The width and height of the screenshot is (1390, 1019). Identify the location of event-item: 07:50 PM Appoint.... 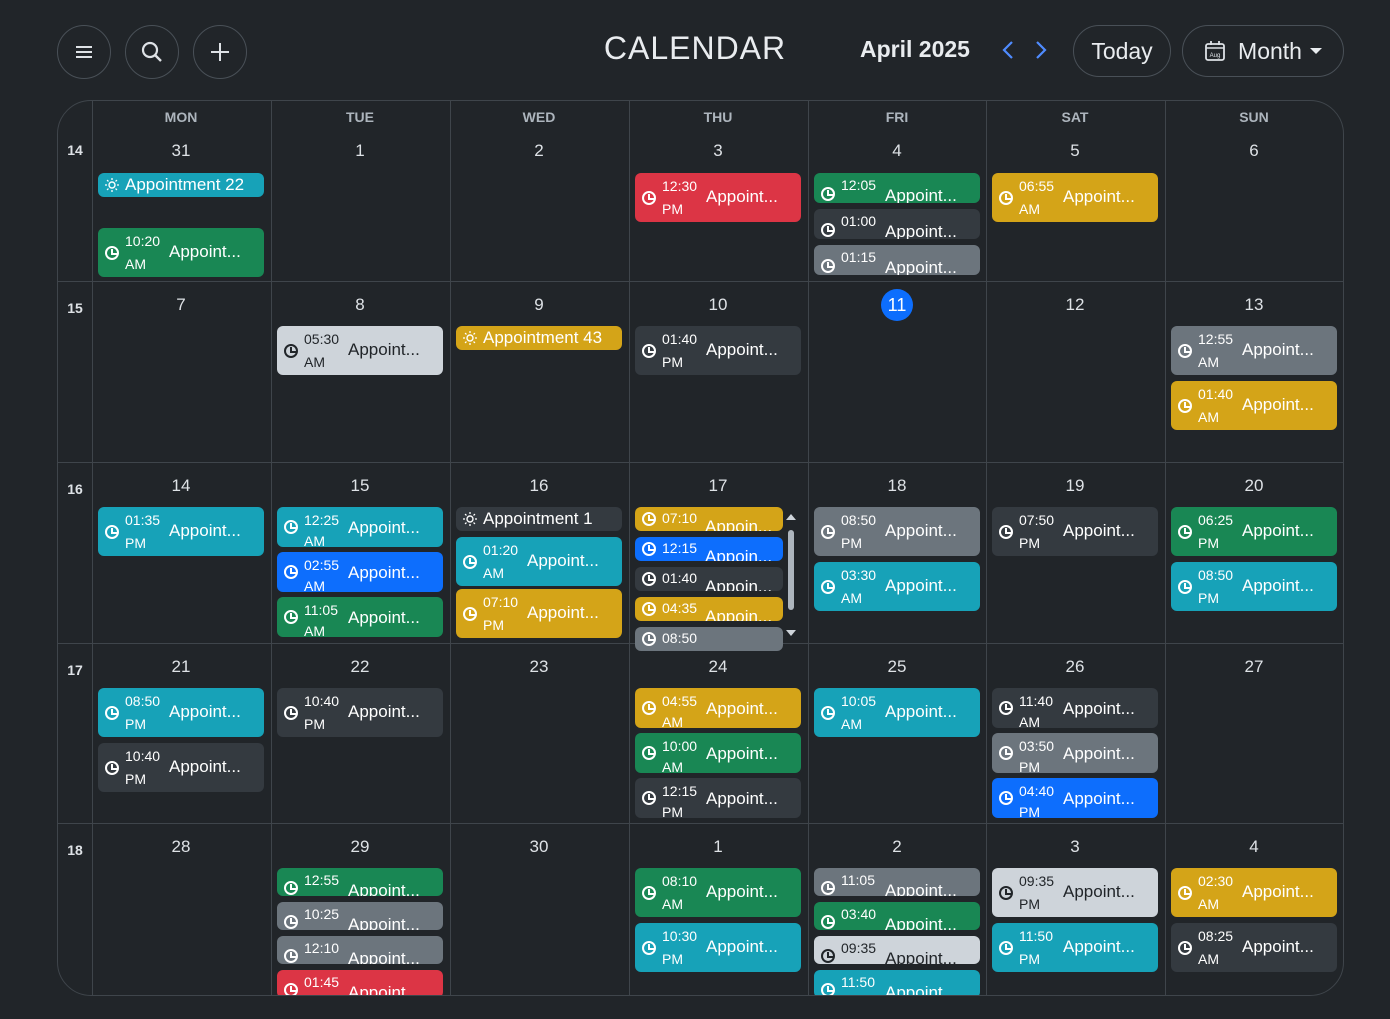
(1075, 531).